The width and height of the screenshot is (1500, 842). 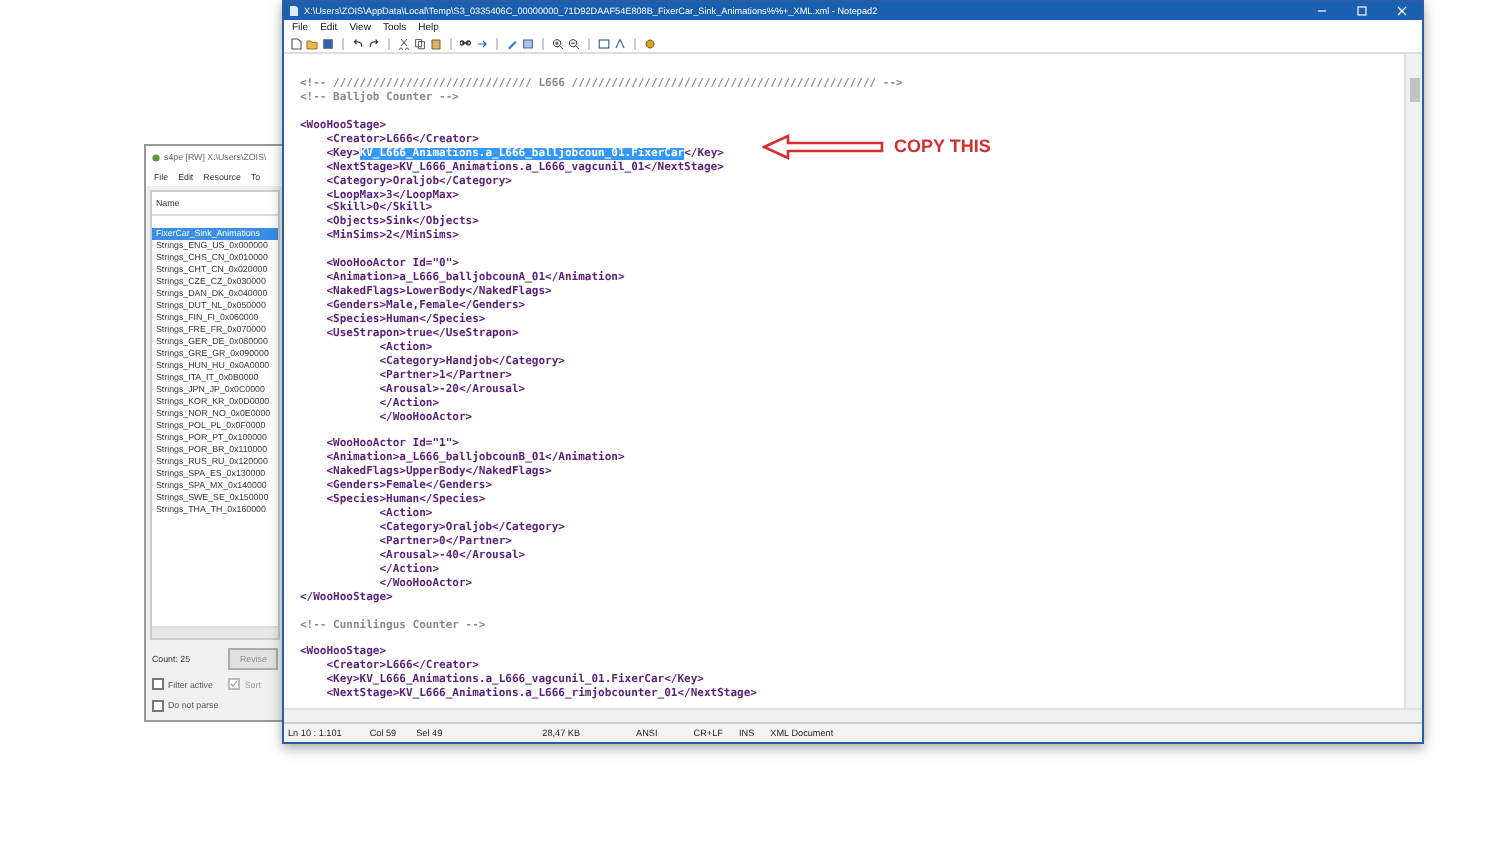 I want to click on undo-icon, so click(x=358, y=43).